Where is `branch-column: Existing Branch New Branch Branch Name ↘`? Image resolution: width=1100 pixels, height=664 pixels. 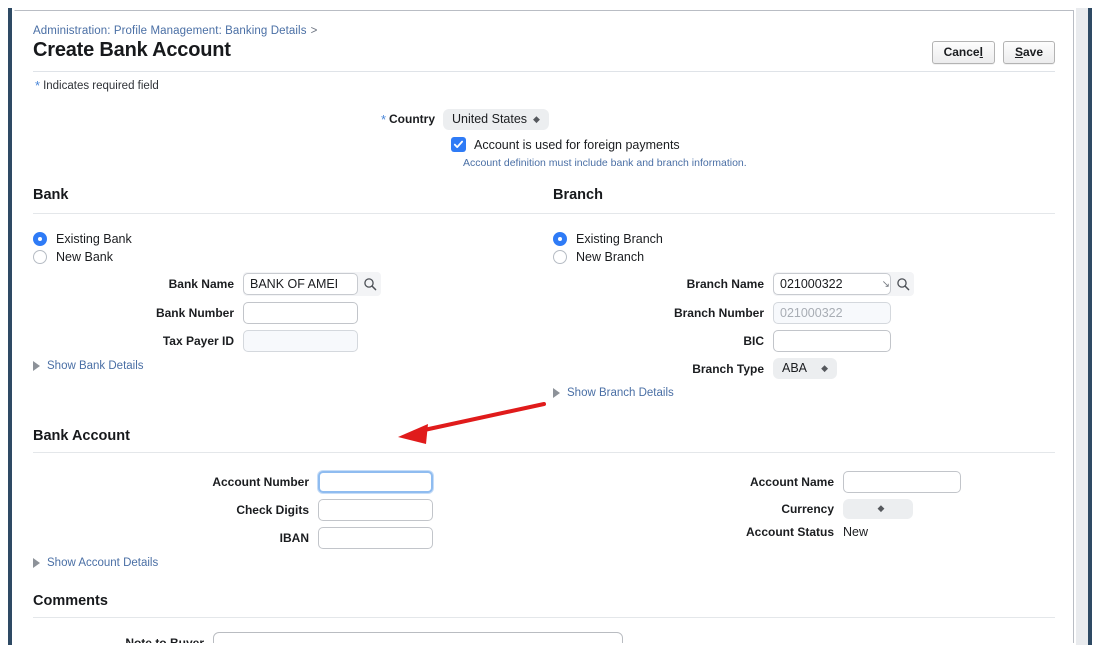 branch-column: Existing Branch New Branch Branch Name ↘ is located at coordinates (813, 315).